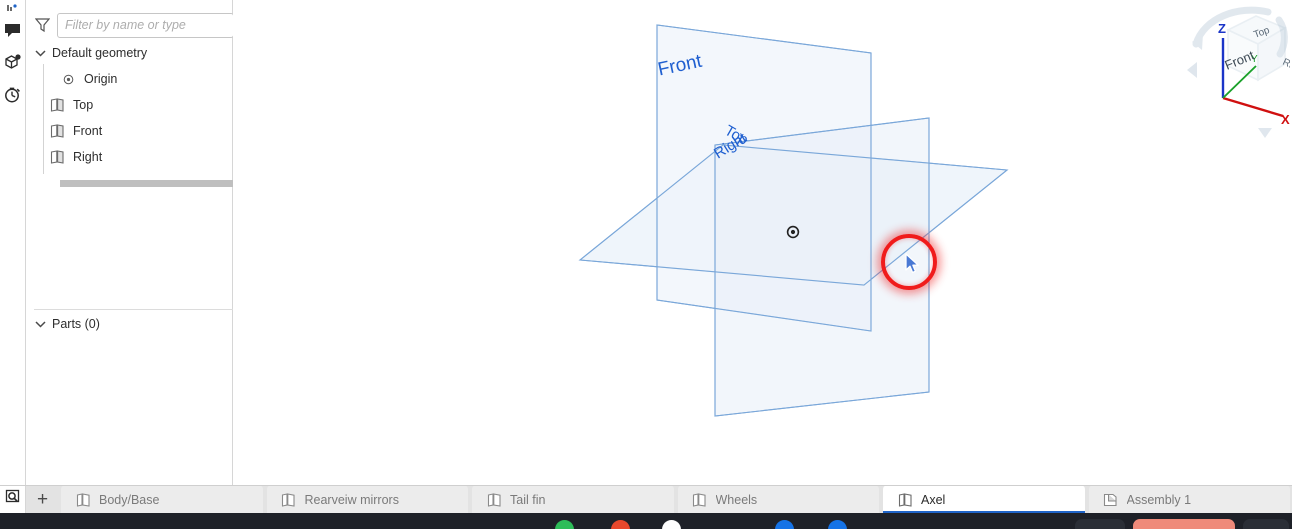  I want to click on tab-rearveiw-mirrors: Rearveiw mirrors, so click(367, 499).